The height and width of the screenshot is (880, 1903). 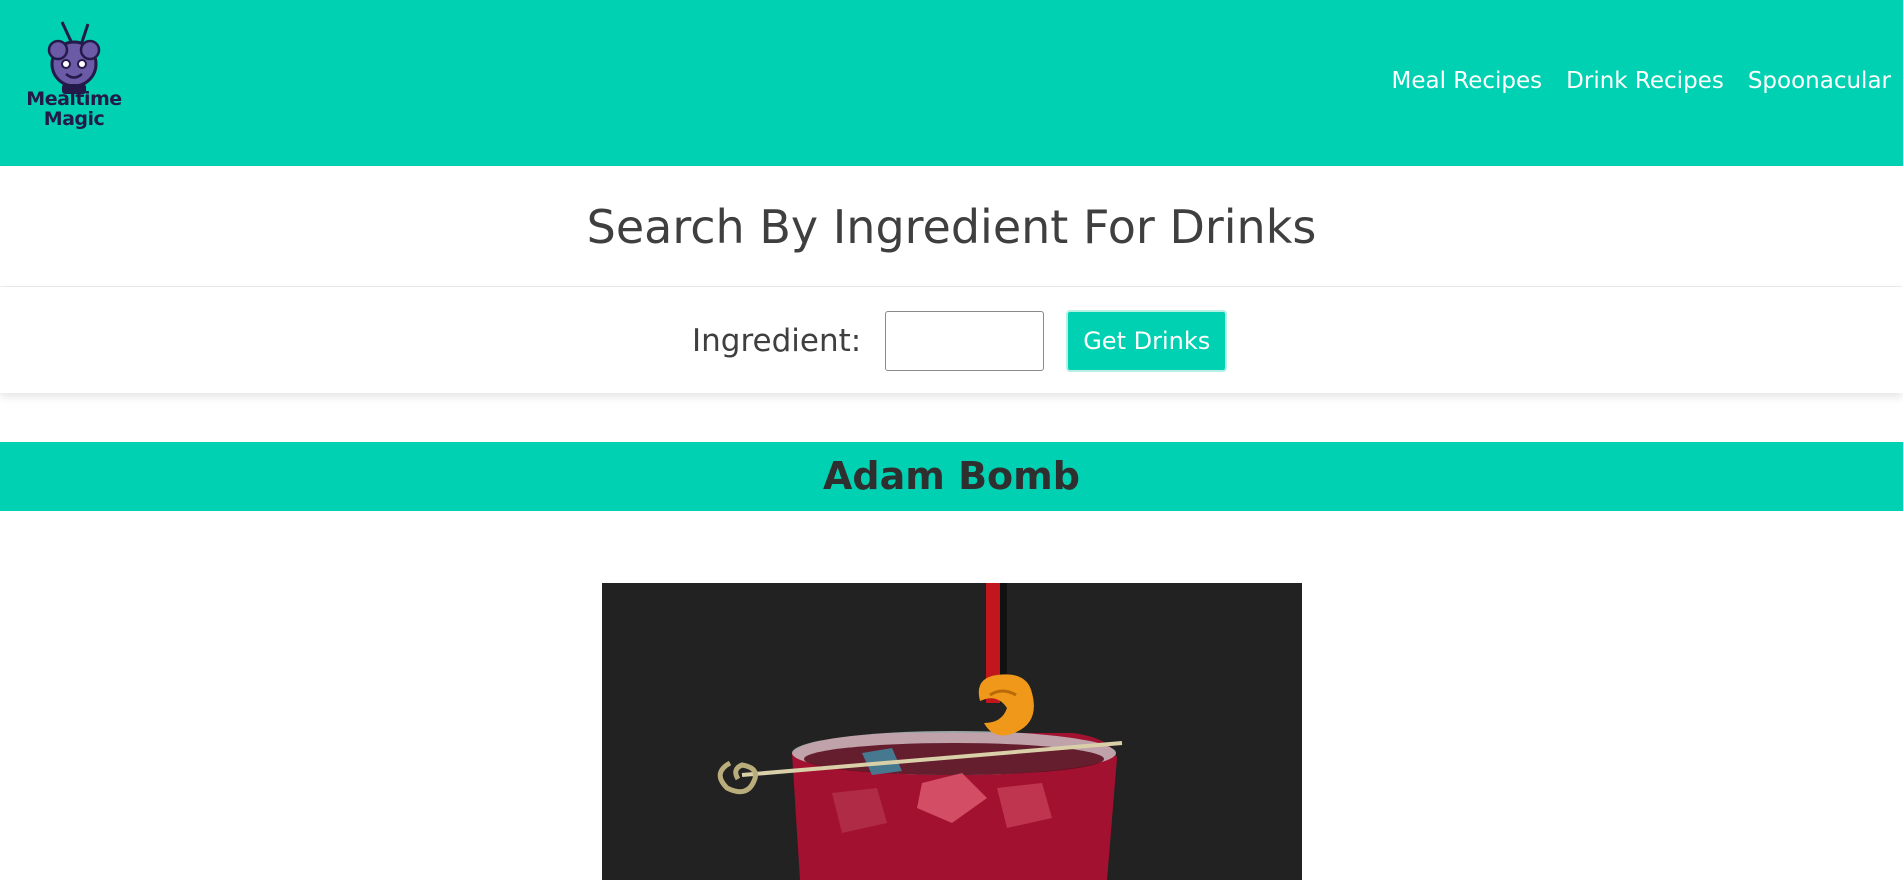 I want to click on drink-image, so click(x=952, y=731).